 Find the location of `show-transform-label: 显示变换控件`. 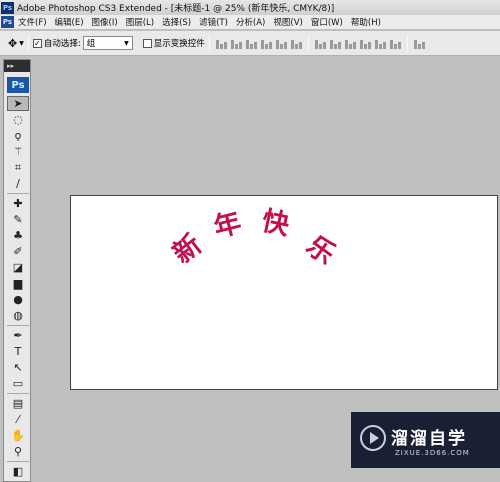

show-transform-label: 显示变换控件 is located at coordinates (179, 44).